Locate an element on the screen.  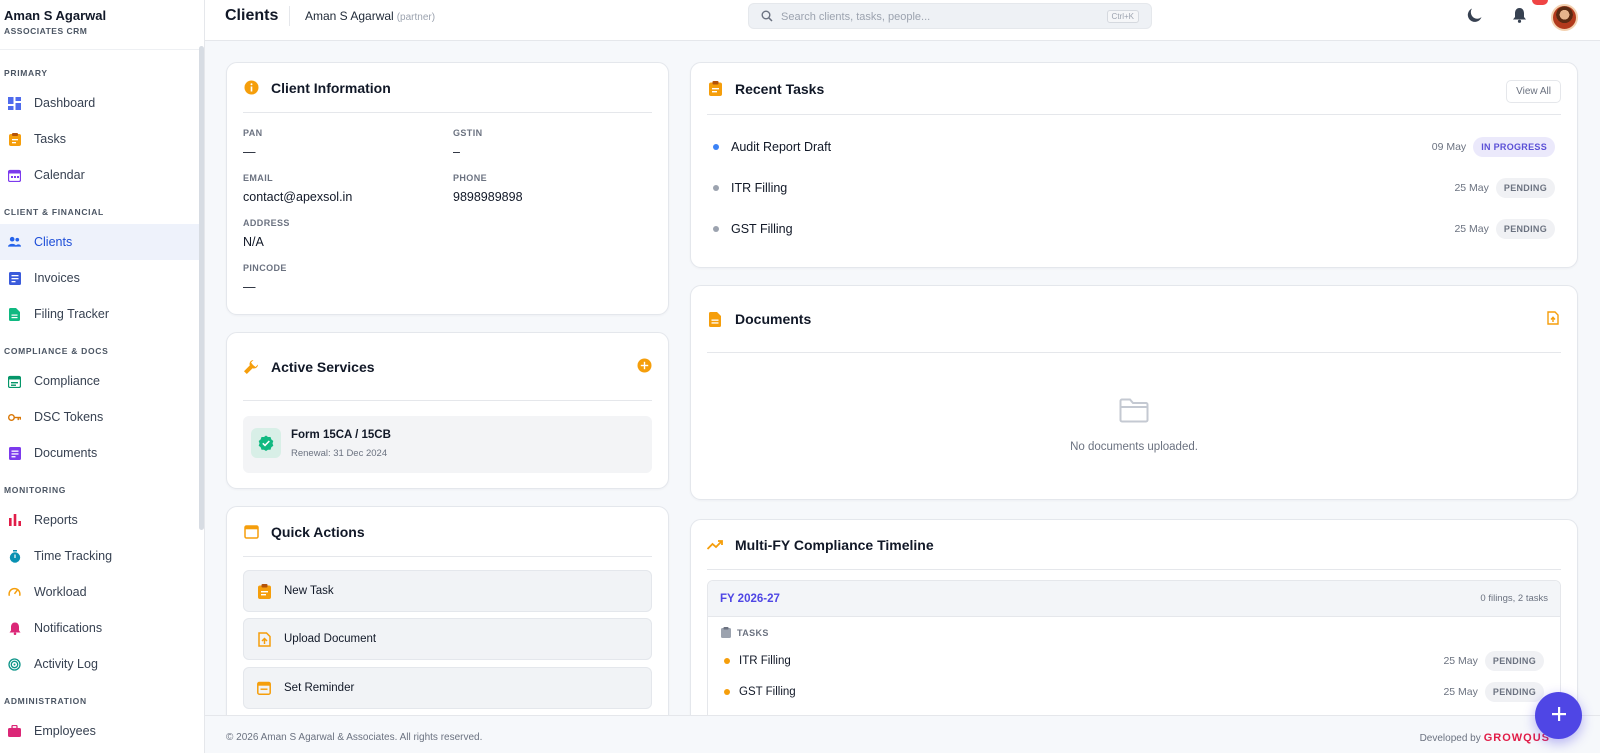
fy-label: FY 2026-27 is located at coordinates (750, 598).